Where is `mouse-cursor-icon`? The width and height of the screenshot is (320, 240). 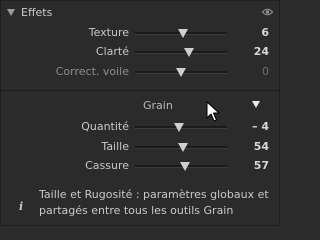
mouse-cursor-icon is located at coordinates (213, 111).